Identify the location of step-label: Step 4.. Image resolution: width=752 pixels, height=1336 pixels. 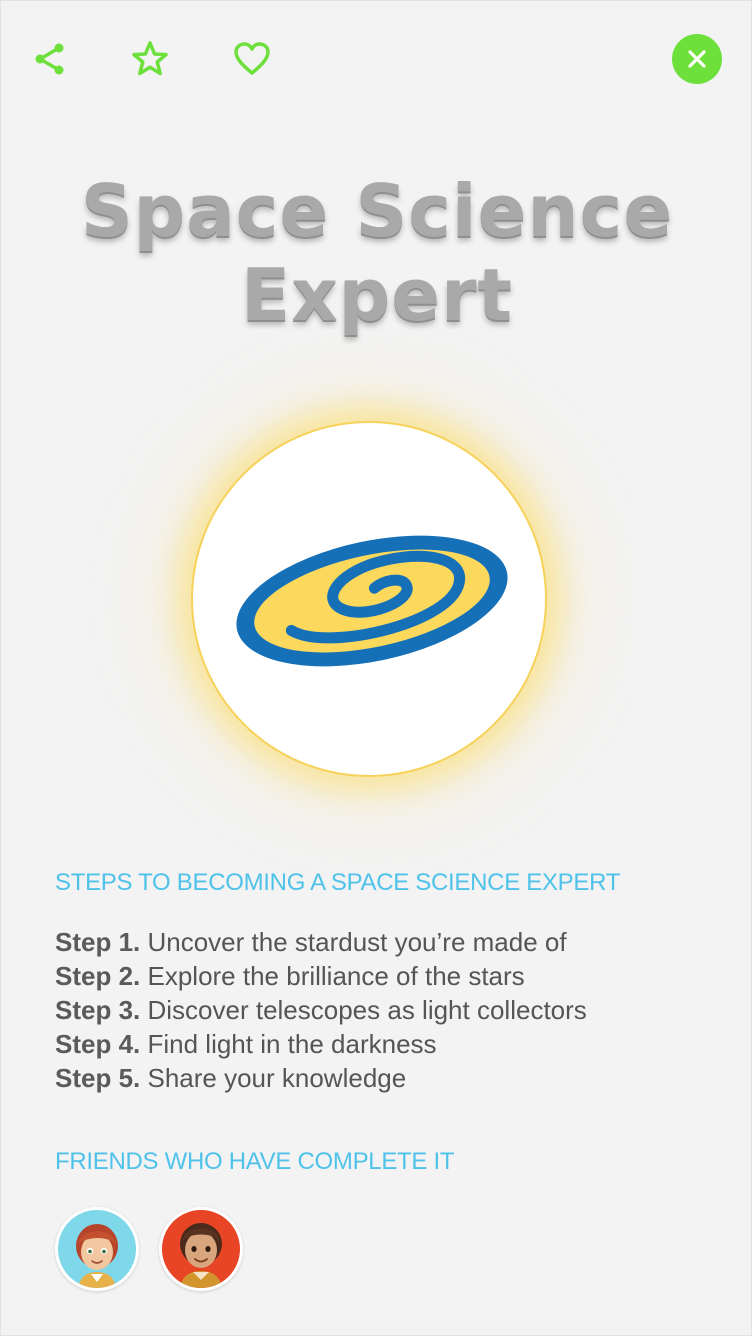
(98, 1044).